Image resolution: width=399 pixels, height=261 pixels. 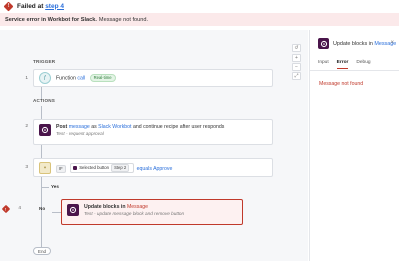 What do you see at coordinates (79, 127) in the screenshot?
I see `step-2-object: message` at bounding box center [79, 127].